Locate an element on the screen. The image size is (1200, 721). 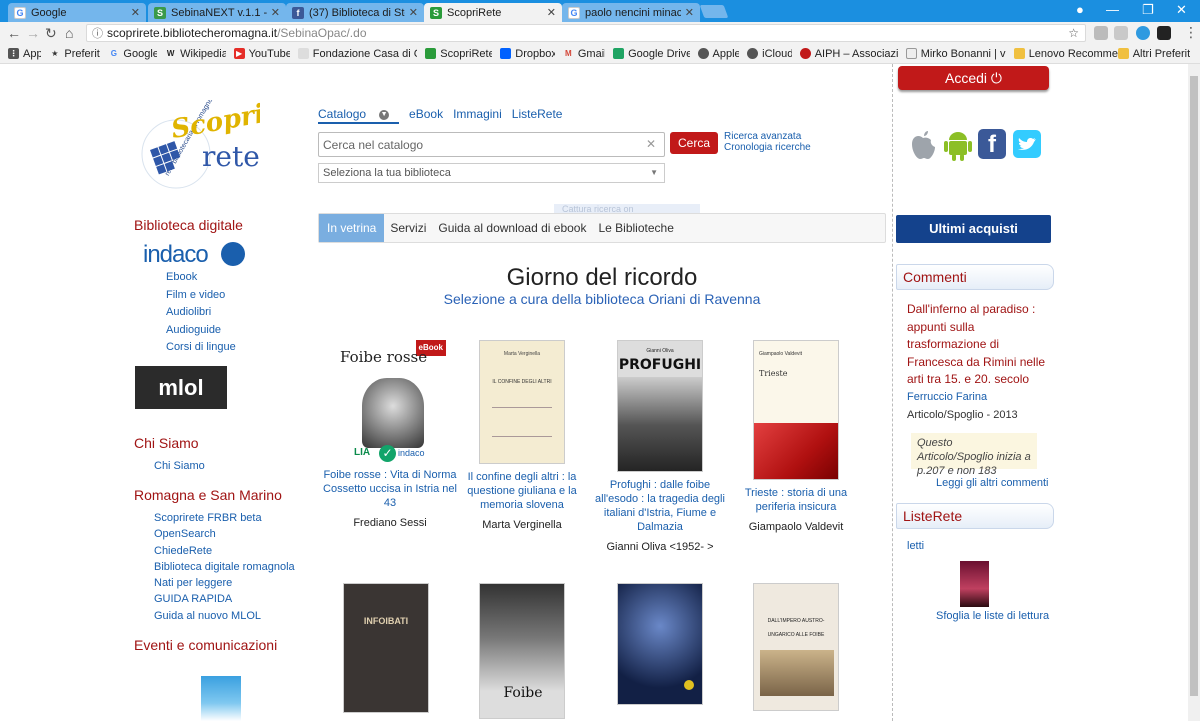
search-history-link: Cronologia ricerche is located at coordinates (767, 147).